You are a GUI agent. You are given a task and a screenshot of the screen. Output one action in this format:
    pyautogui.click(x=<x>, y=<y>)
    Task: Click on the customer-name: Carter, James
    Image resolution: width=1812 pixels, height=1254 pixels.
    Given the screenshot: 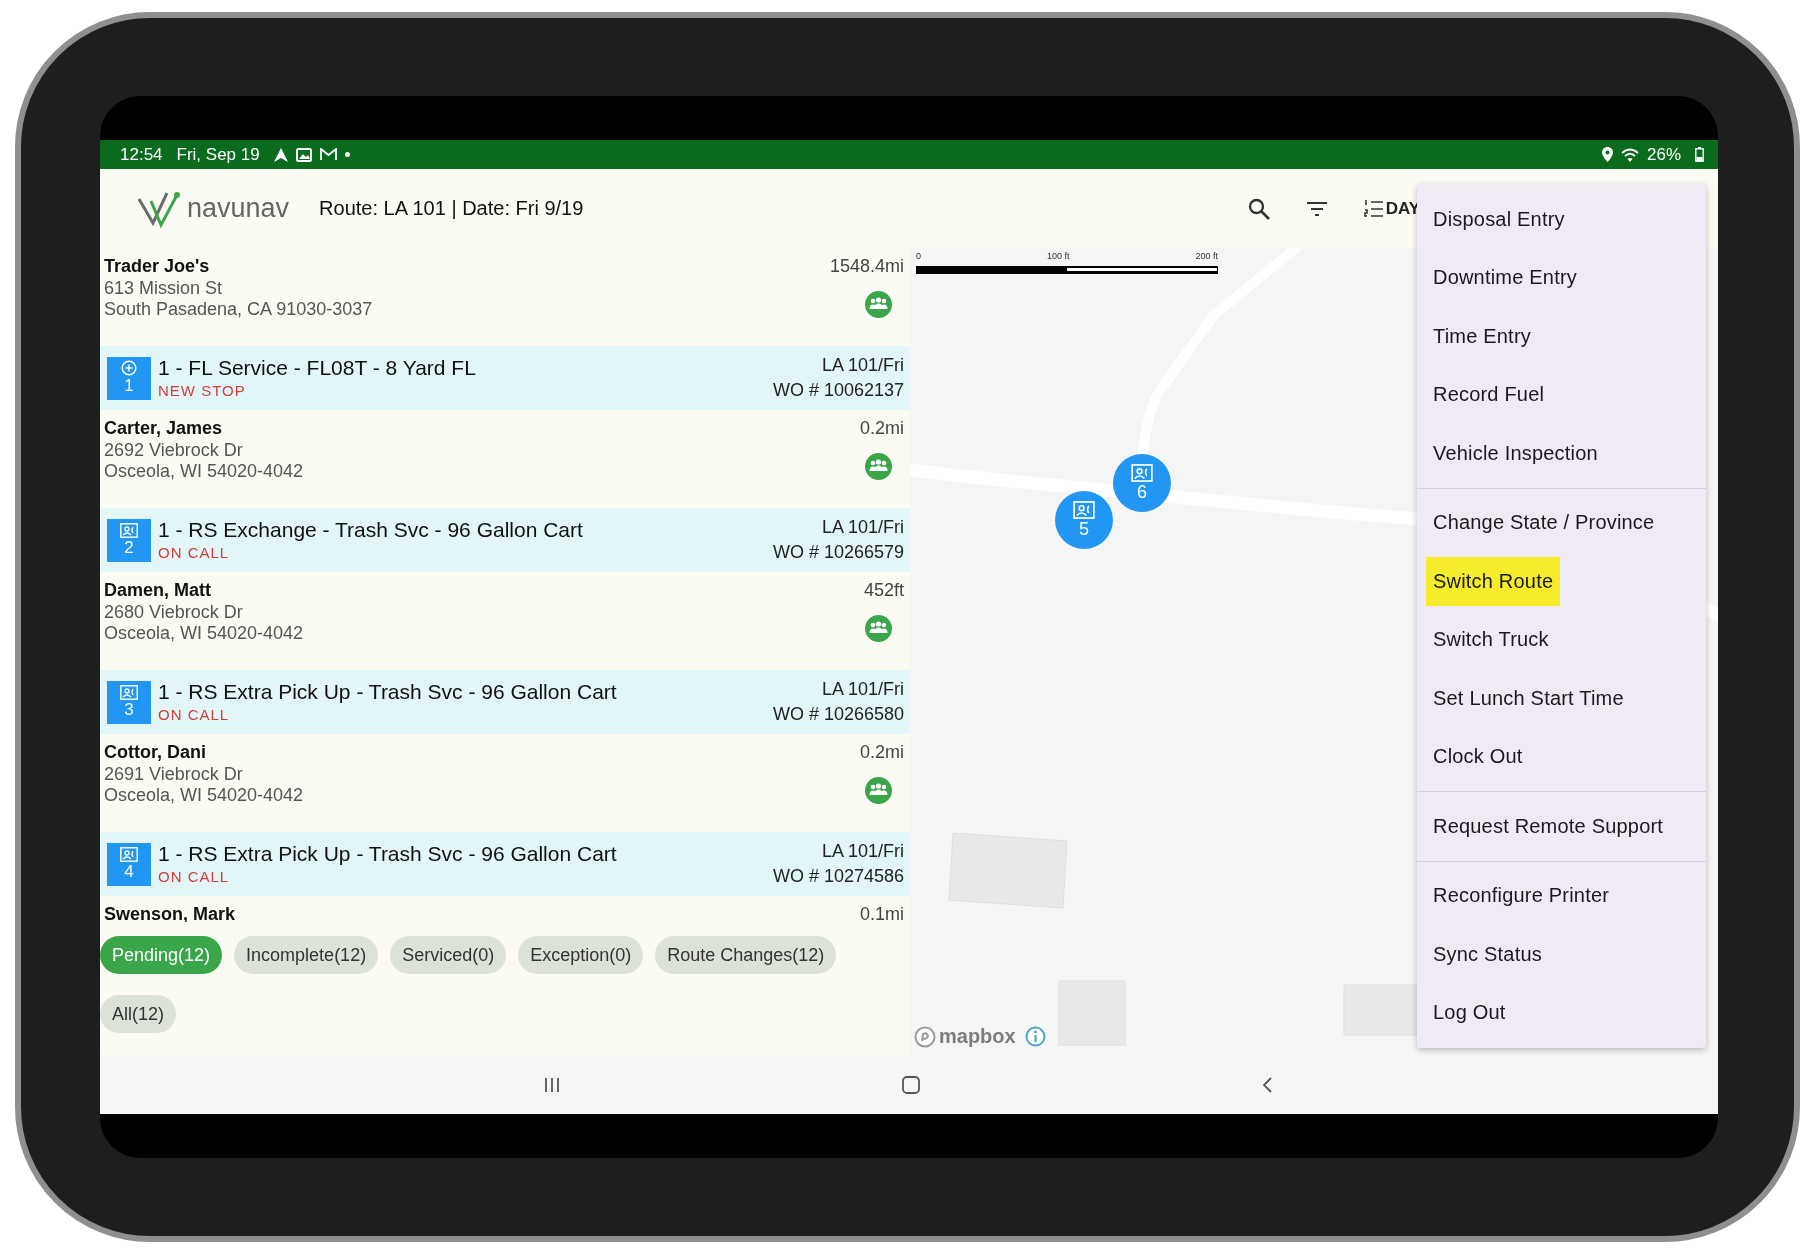 What is the action you would take?
    pyautogui.click(x=164, y=428)
    